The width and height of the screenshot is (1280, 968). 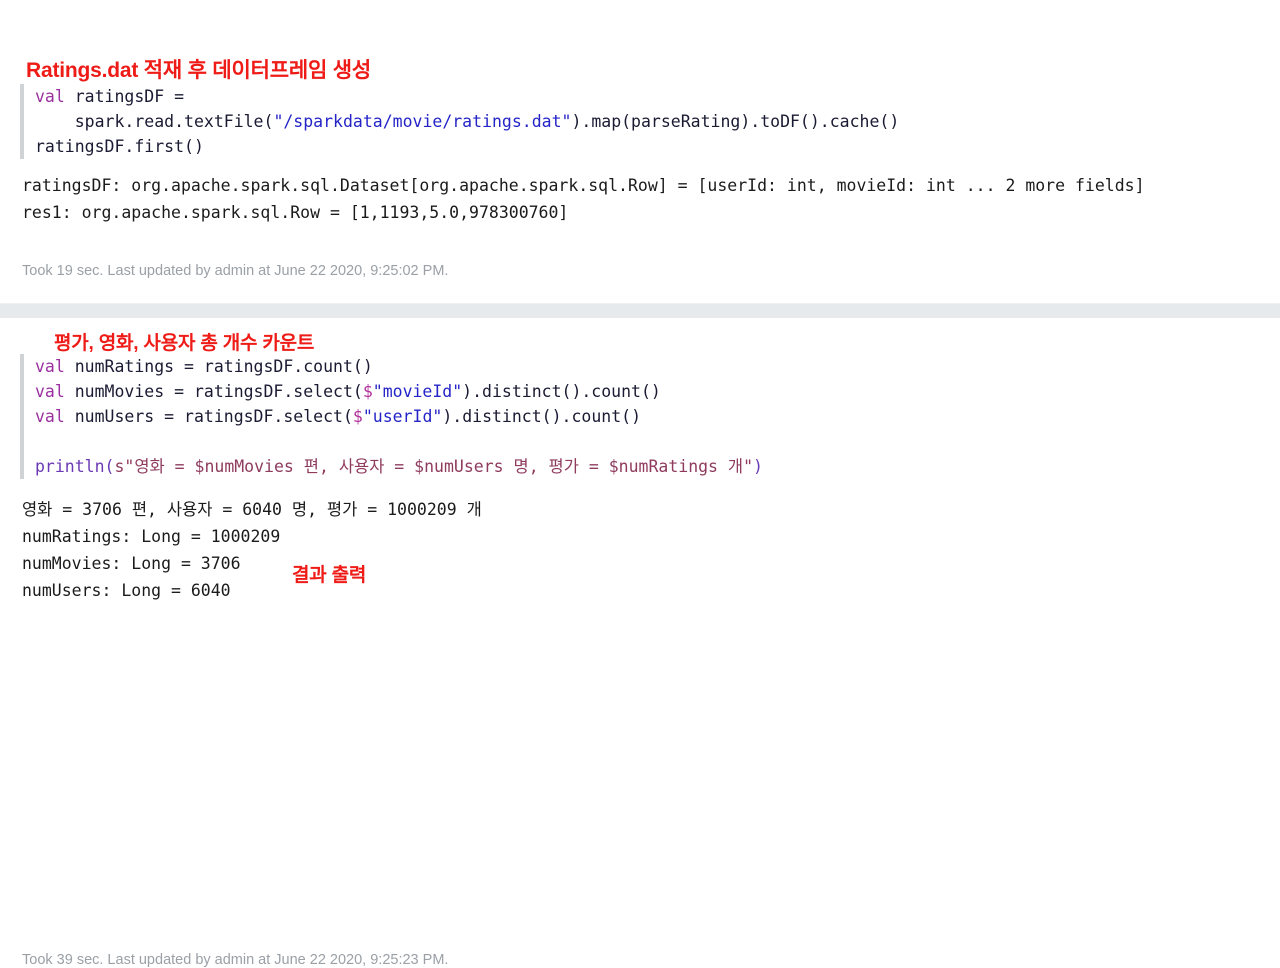 I want to click on string-literal: "userId", so click(x=402, y=416).